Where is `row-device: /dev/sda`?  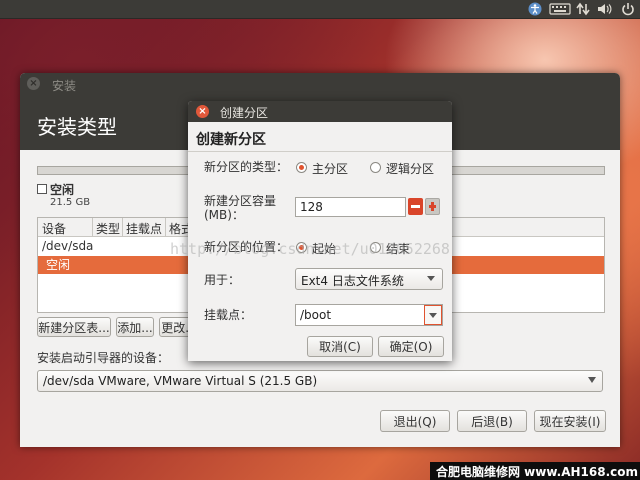
row-device: /dev/sda is located at coordinates (68, 246).